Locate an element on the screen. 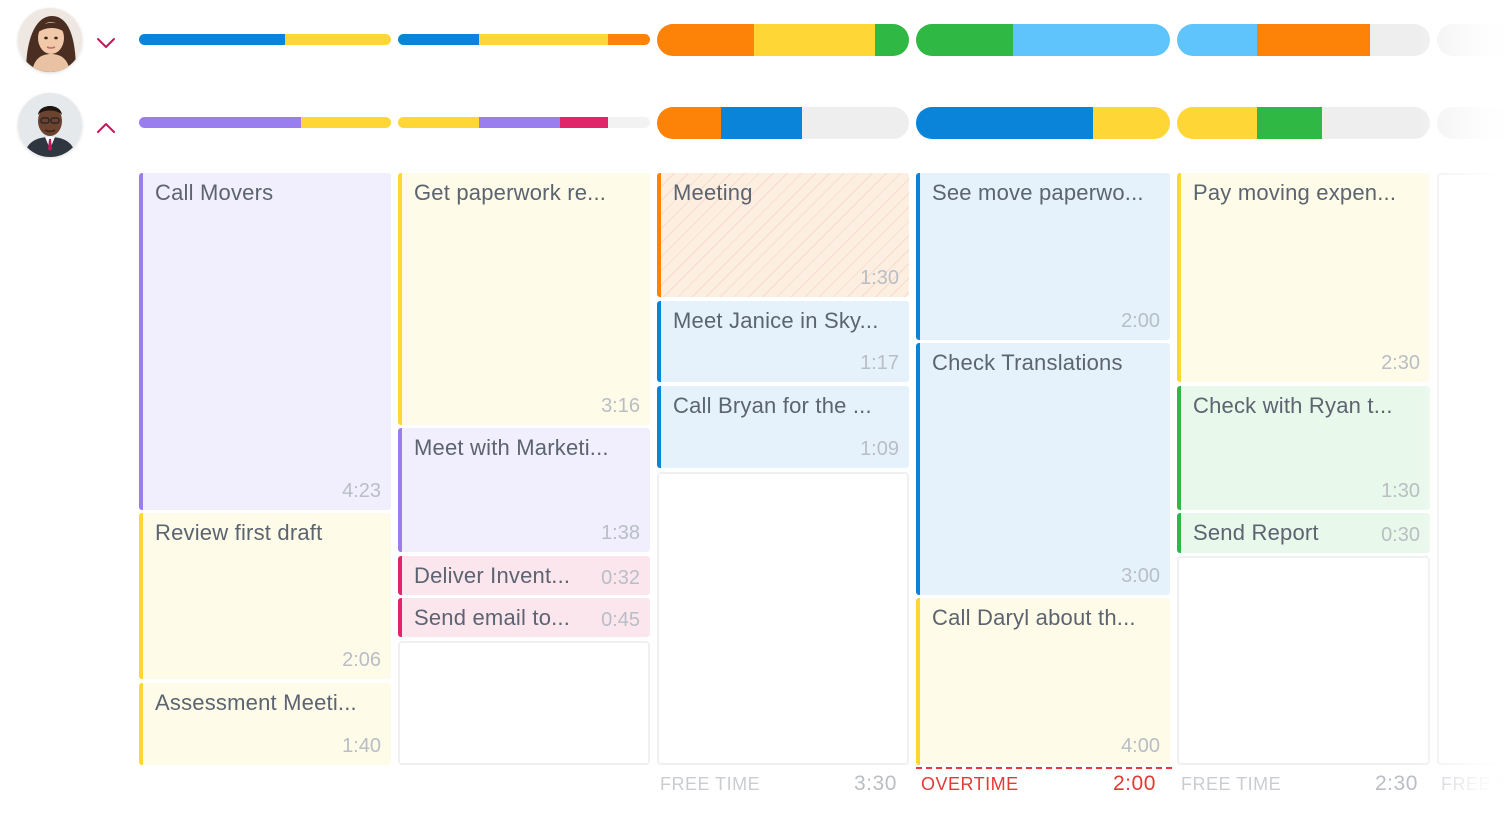 This screenshot has width=1508, height=824. task-card: Send Report 0:30 is located at coordinates (1303, 533).